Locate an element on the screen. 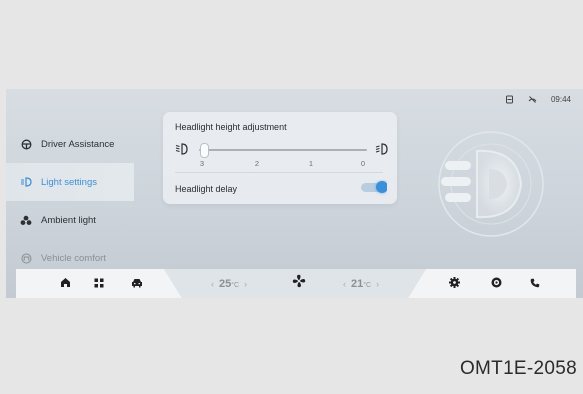  settings-button is located at coordinates (454, 284).